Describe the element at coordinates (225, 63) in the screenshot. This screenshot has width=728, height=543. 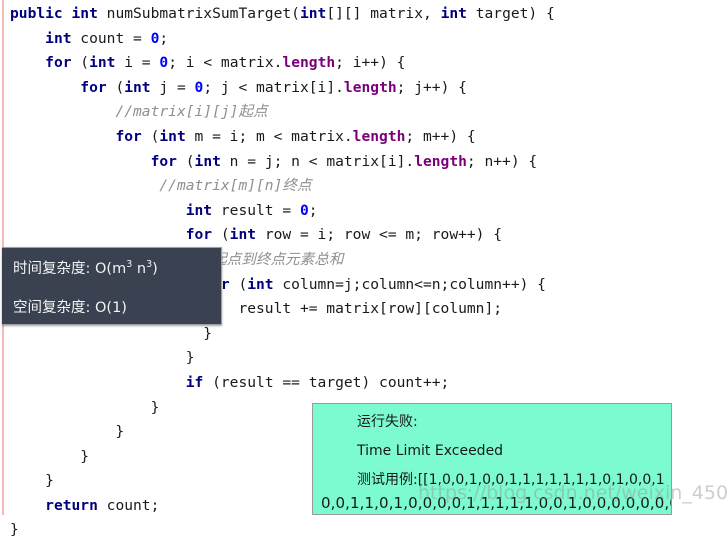
I see `code-token-pln: ; i < matrix.` at that location.